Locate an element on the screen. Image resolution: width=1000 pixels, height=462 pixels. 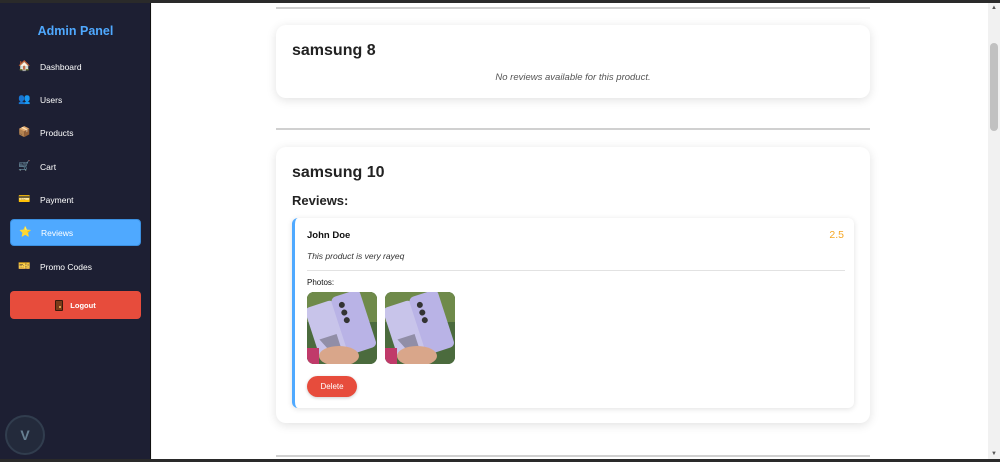
sidebar-item-label: Reviews is located at coordinates (57, 232).